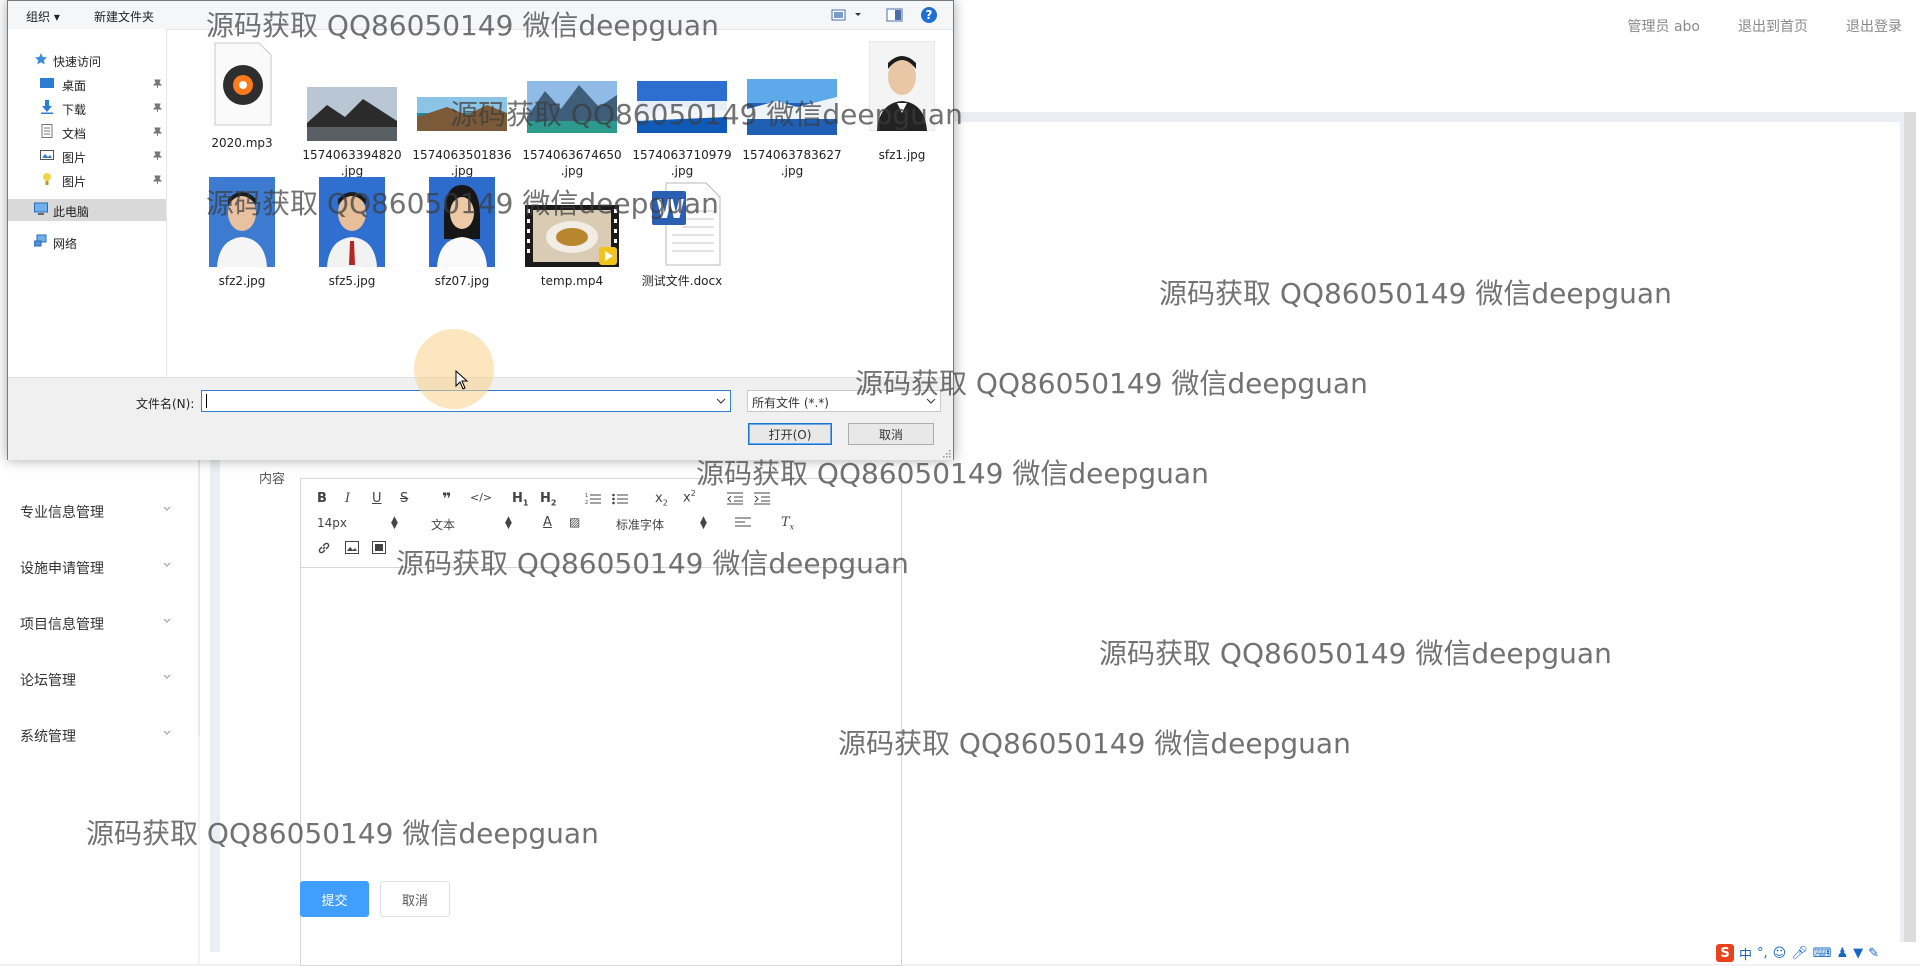  What do you see at coordinates (62, 625) in the screenshot?
I see `sidebar-item-label: 项目信息管理` at bounding box center [62, 625].